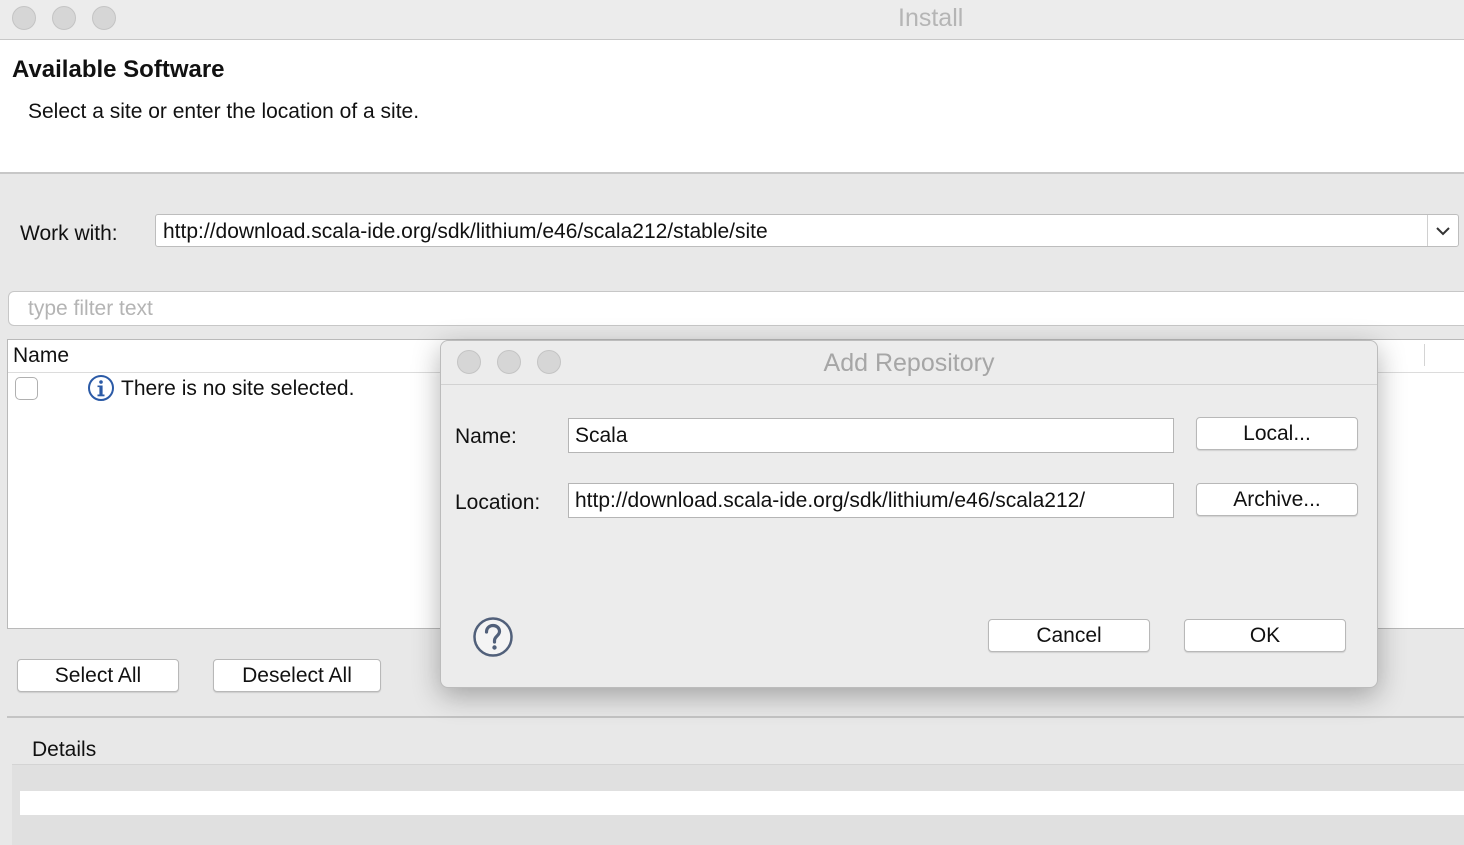 This screenshot has width=1464, height=845. Describe the element at coordinates (101, 390) in the screenshot. I see `info-icon` at that location.